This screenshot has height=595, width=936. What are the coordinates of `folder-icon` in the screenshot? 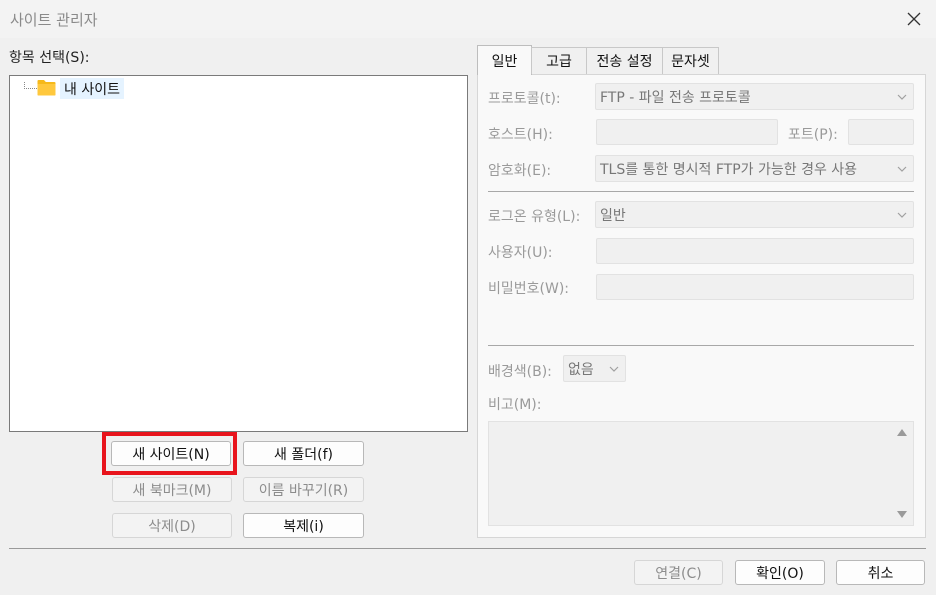 It's located at (46, 88).